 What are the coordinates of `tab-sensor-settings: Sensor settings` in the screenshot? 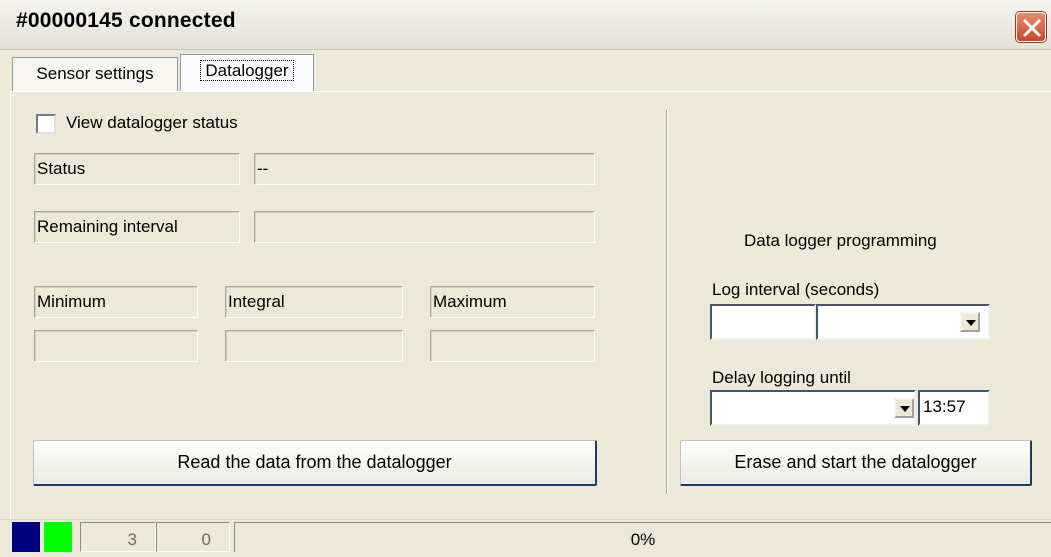 It's located at (95, 74).